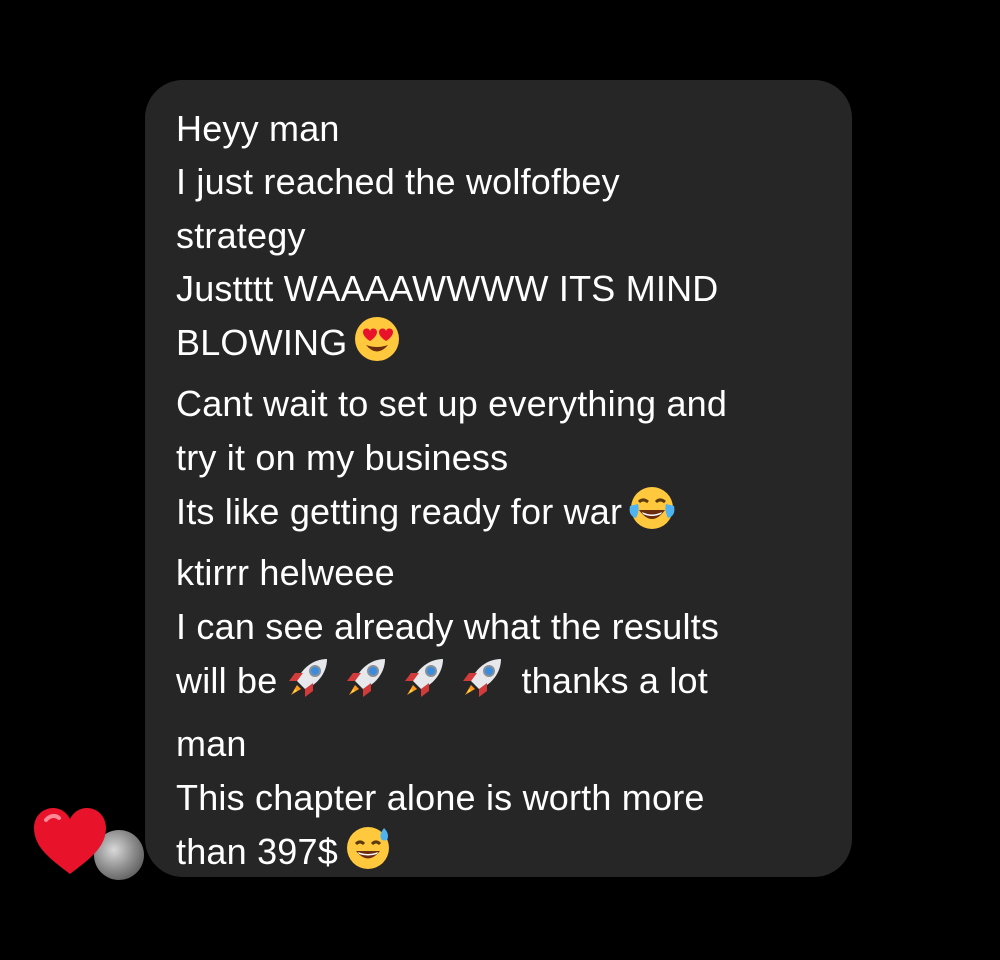  Describe the element at coordinates (227, 680) in the screenshot. I see `message-line-text: will be` at that location.